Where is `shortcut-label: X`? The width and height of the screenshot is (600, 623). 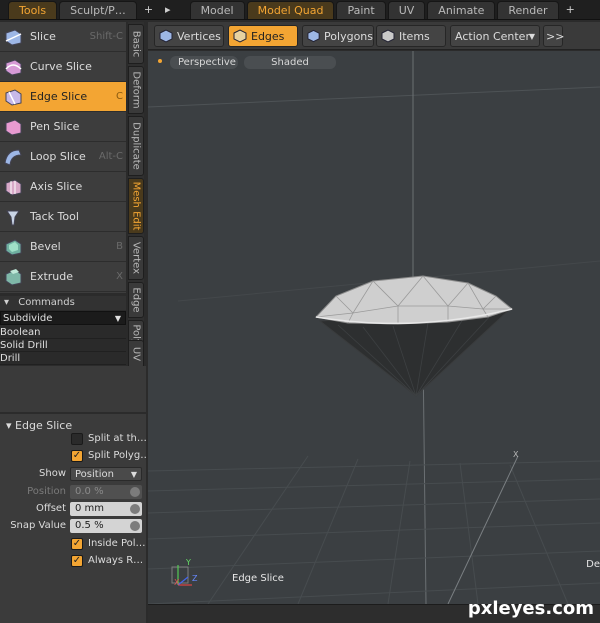
shortcut-label: X is located at coordinates (119, 276).